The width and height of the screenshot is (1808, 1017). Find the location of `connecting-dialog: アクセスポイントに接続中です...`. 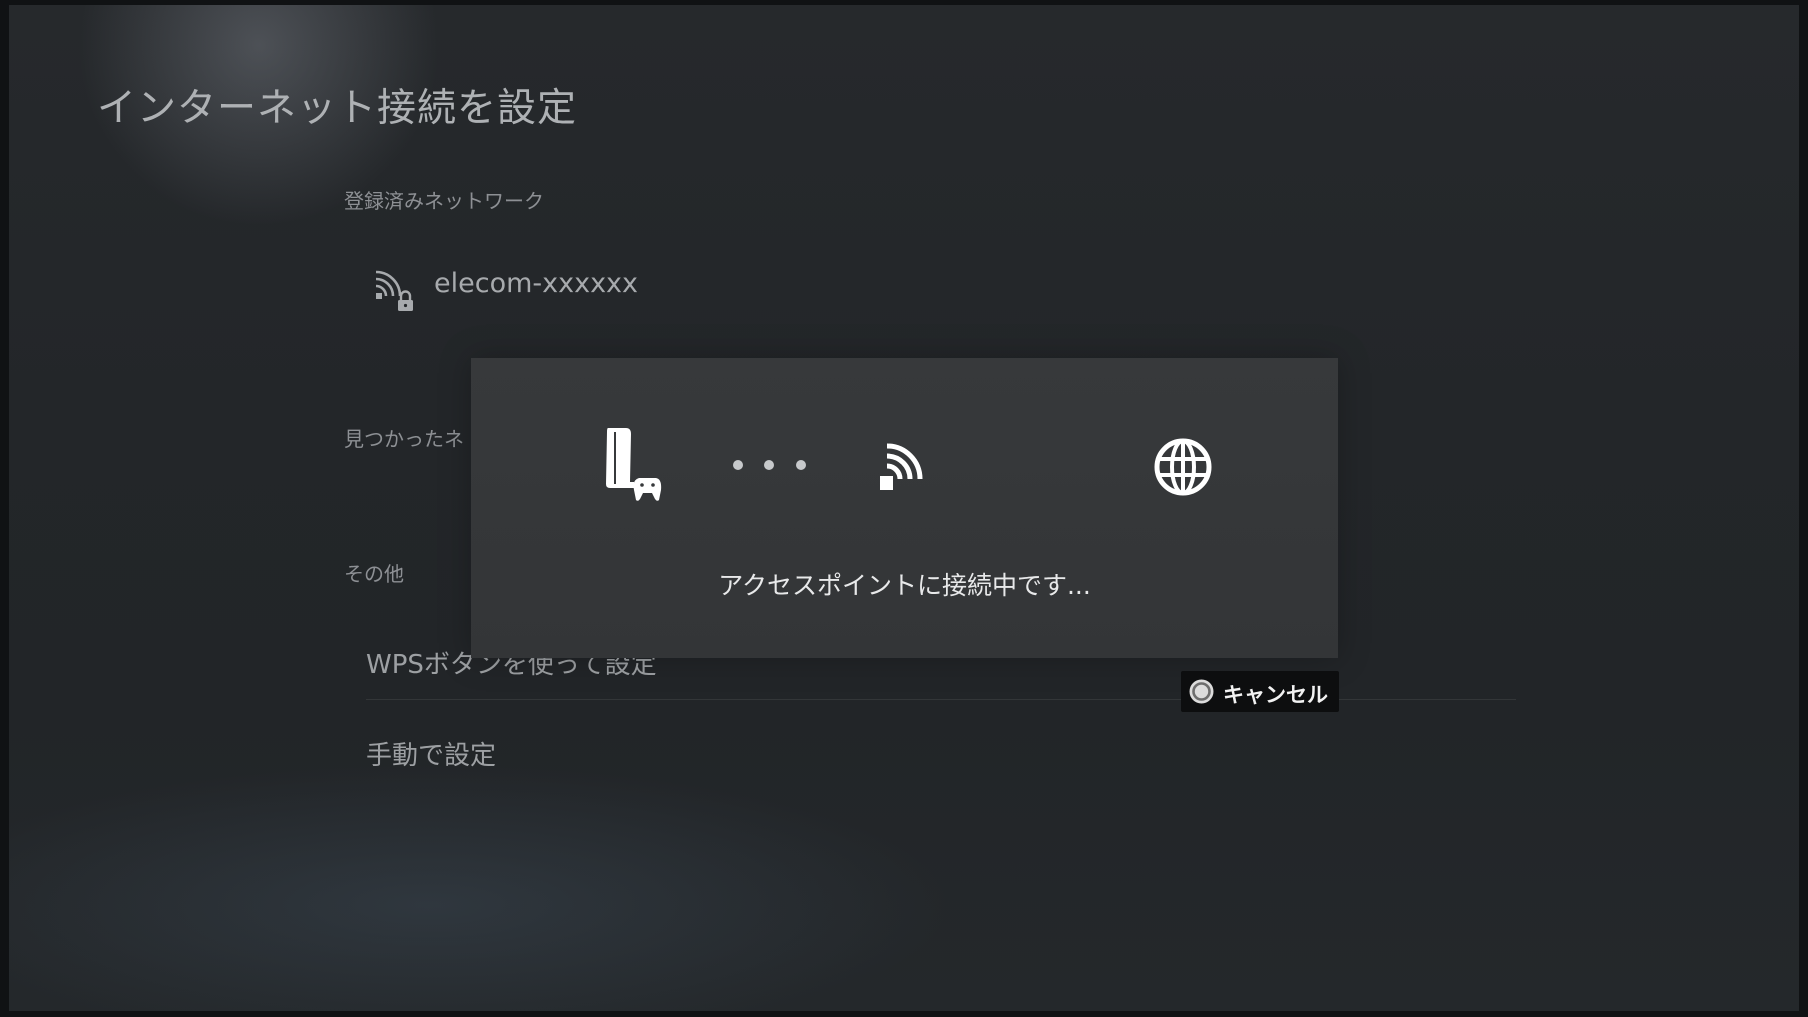

connecting-dialog: アクセスポイントに接続中です... is located at coordinates (904, 508).